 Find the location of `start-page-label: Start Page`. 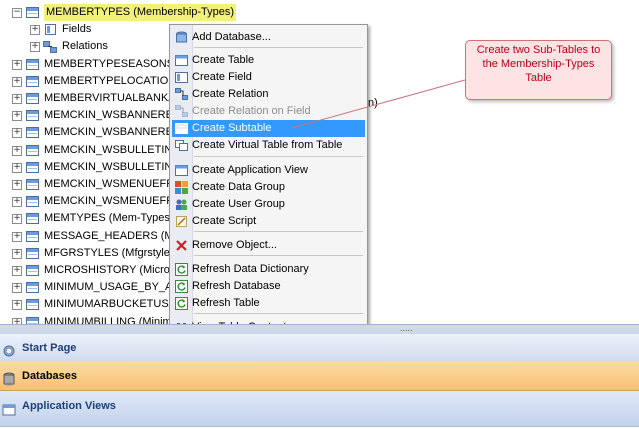

start-page-label: Start Page is located at coordinates (49, 348).